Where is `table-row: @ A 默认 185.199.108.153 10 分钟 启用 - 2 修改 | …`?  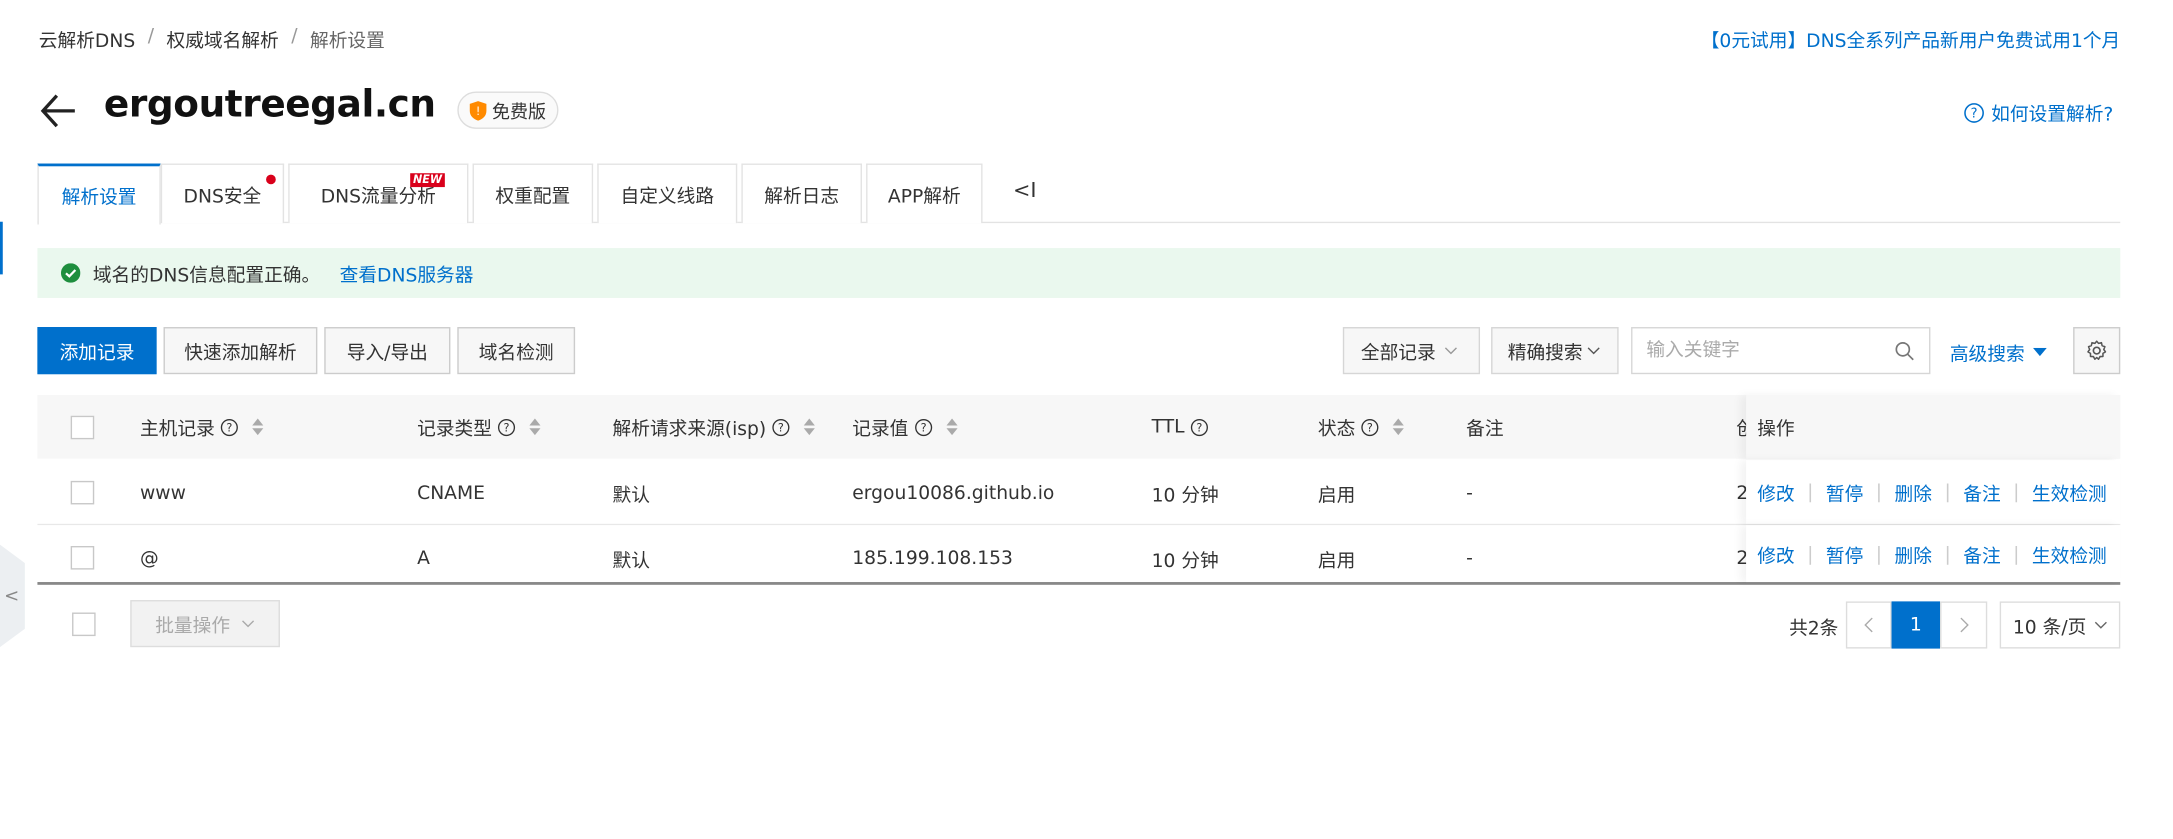
table-row: @ A 默认 185.199.108.153 10 分钟 启用 - 2 修改 | … is located at coordinates (1079, 555).